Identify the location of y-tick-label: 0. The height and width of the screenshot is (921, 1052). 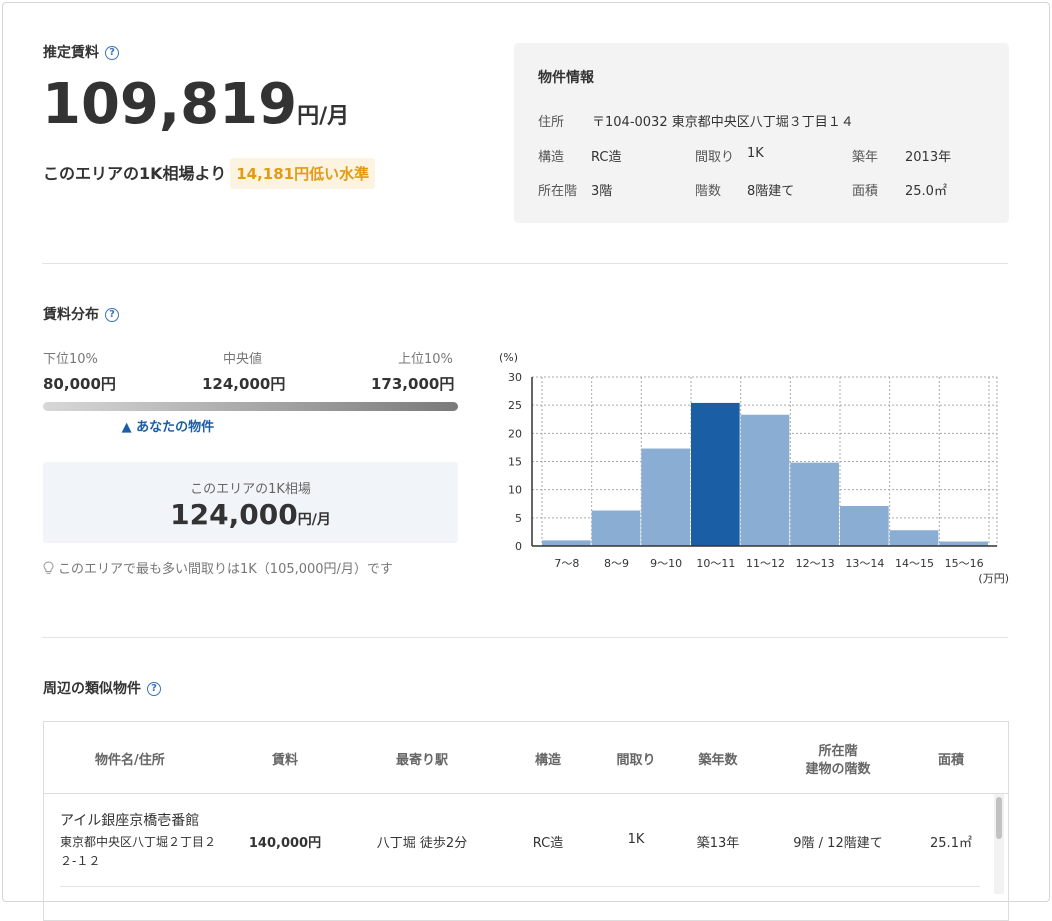
(518, 546).